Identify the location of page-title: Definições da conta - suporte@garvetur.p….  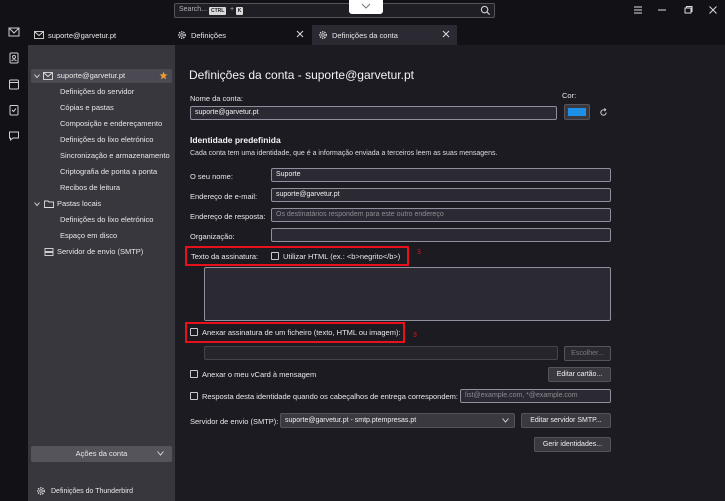
(301, 75).